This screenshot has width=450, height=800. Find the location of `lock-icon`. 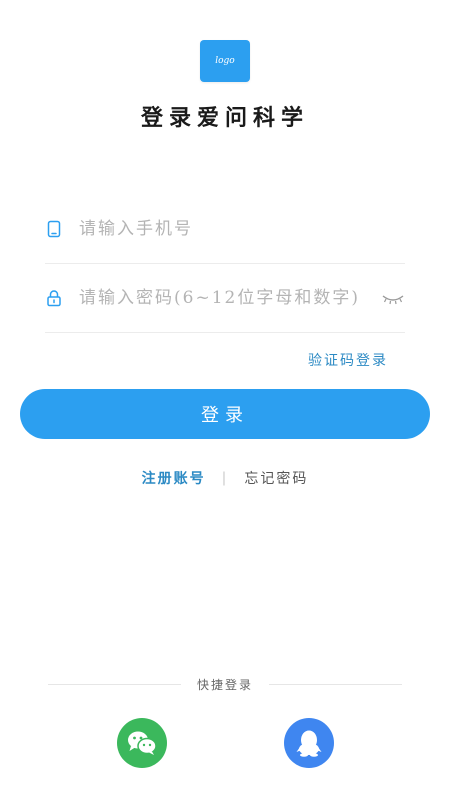

lock-icon is located at coordinates (54, 298).